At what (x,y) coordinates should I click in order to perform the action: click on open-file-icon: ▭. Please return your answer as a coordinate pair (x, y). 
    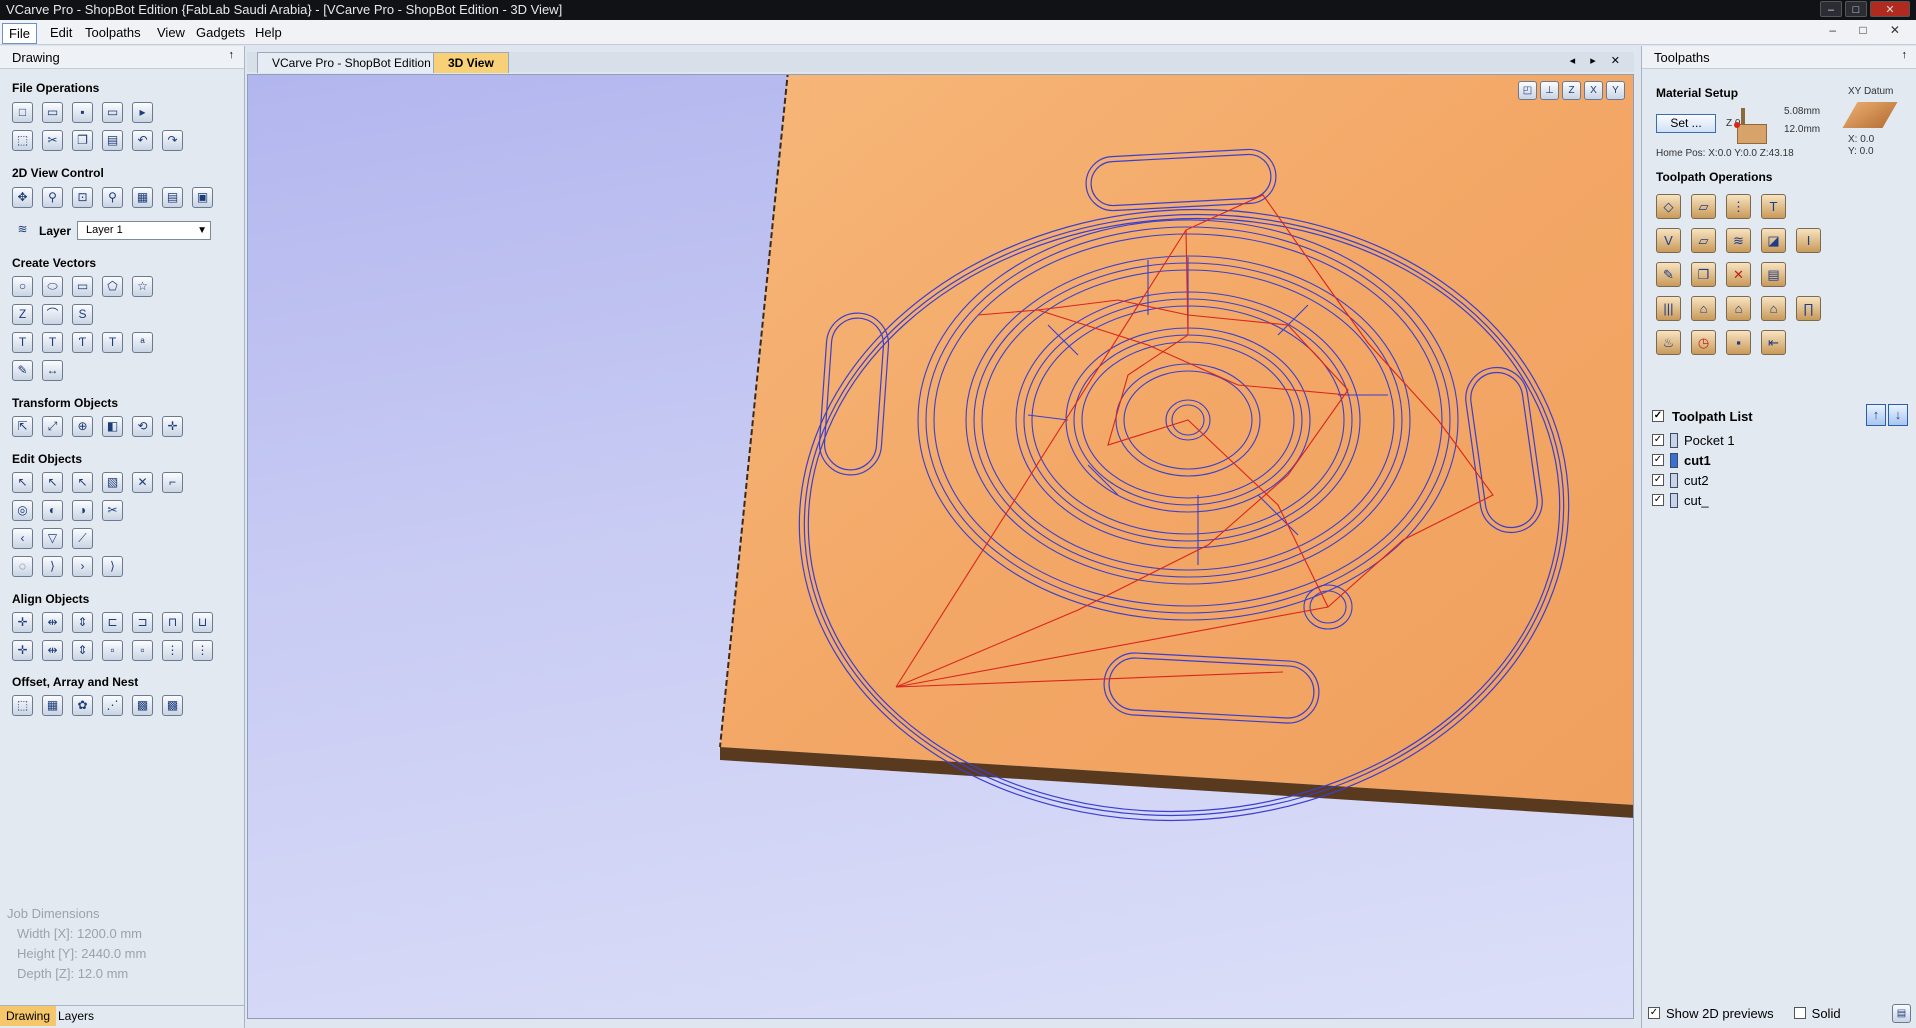
    Looking at the image, I should click on (52, 112).